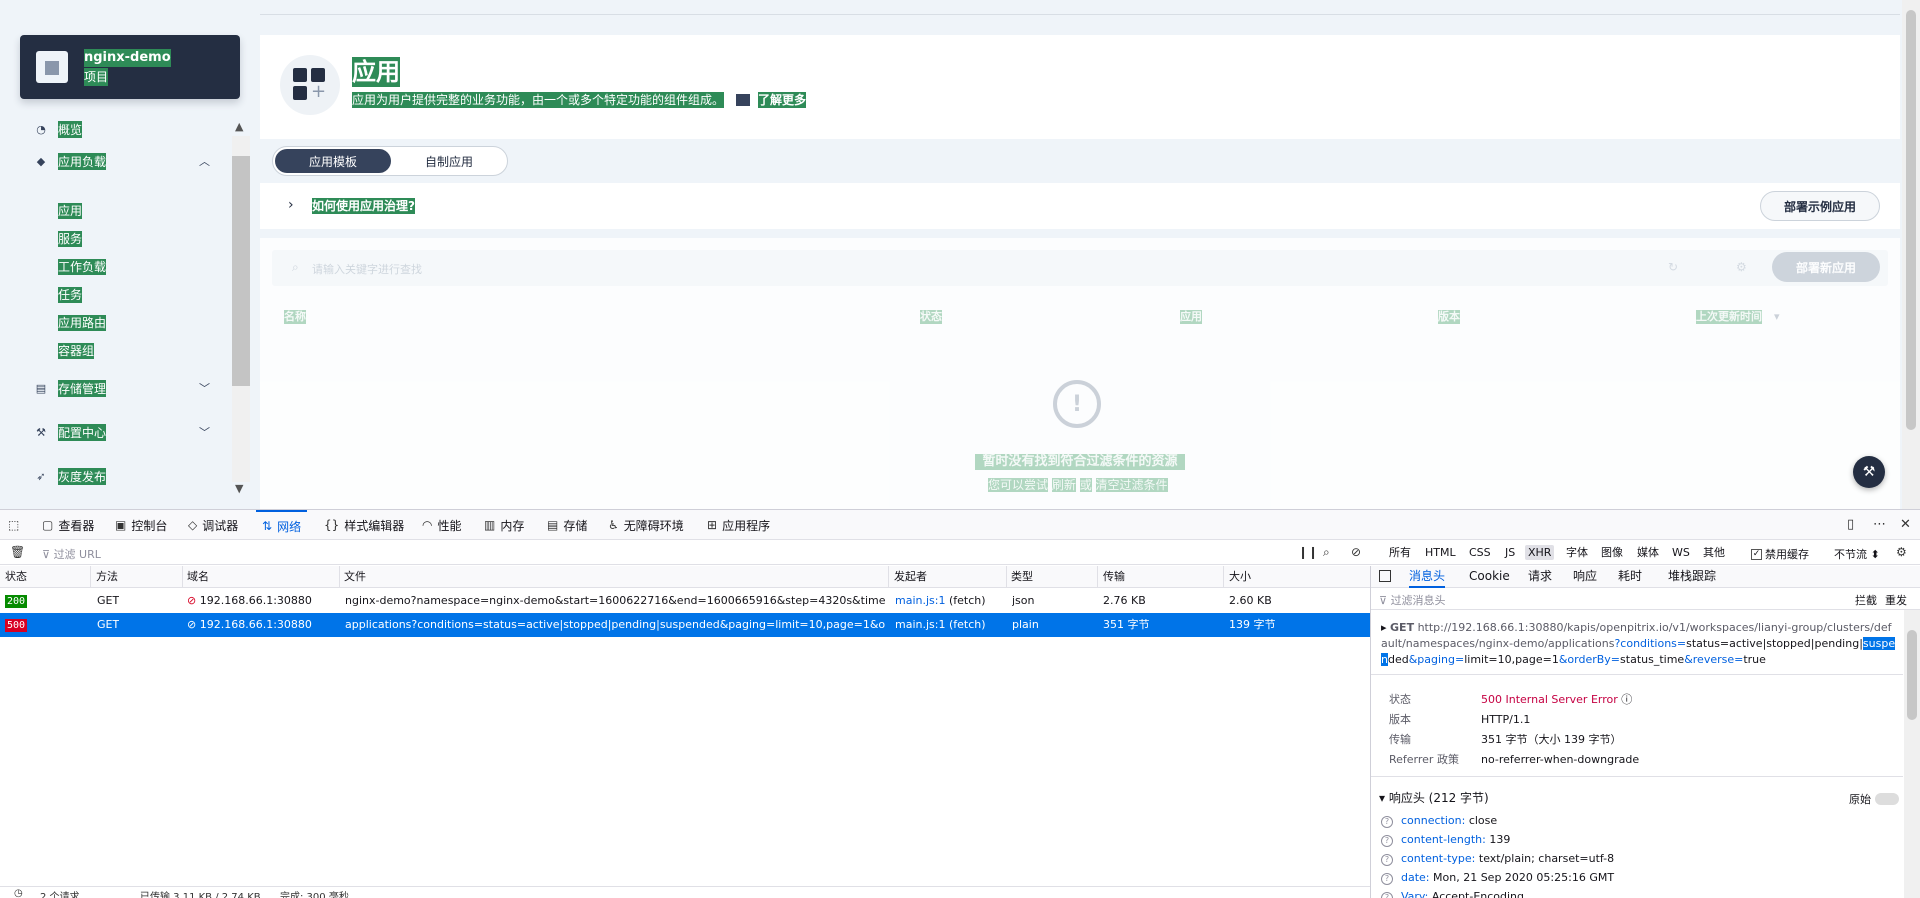 This screenshot has width=1920, height=898. I want to click on filter-url-input: ⊽ 过滤 URL, so click(71, 554).